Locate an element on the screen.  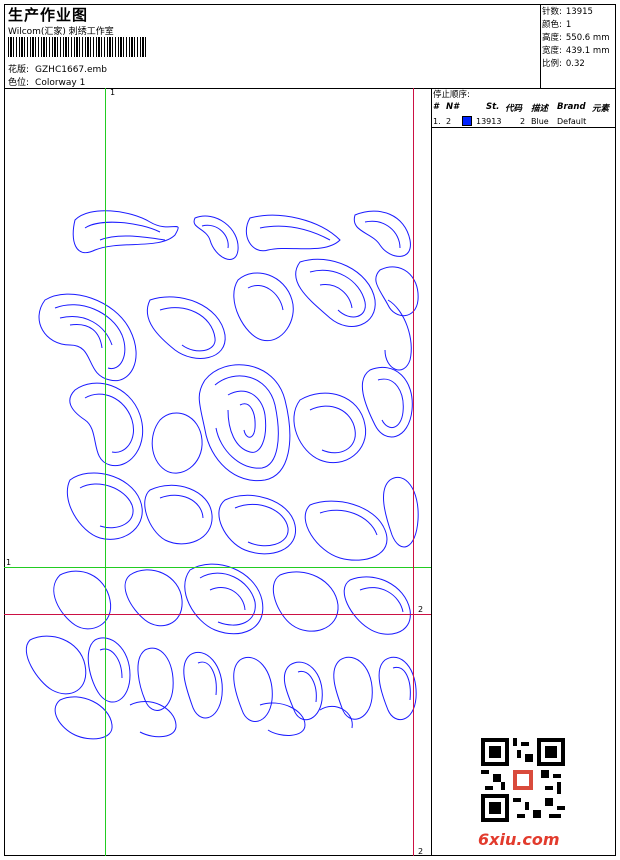
qr-code is located at coordinates (523, 780).